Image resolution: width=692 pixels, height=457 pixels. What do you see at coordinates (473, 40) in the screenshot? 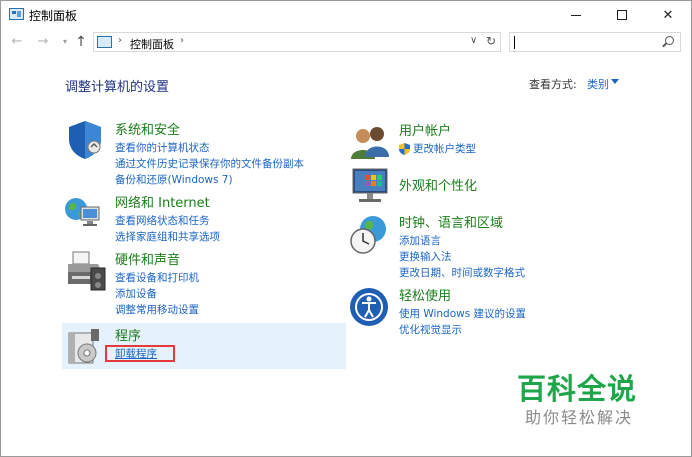
I see `address-dropdown-icon: ∨` at bounding box center [473, 40].